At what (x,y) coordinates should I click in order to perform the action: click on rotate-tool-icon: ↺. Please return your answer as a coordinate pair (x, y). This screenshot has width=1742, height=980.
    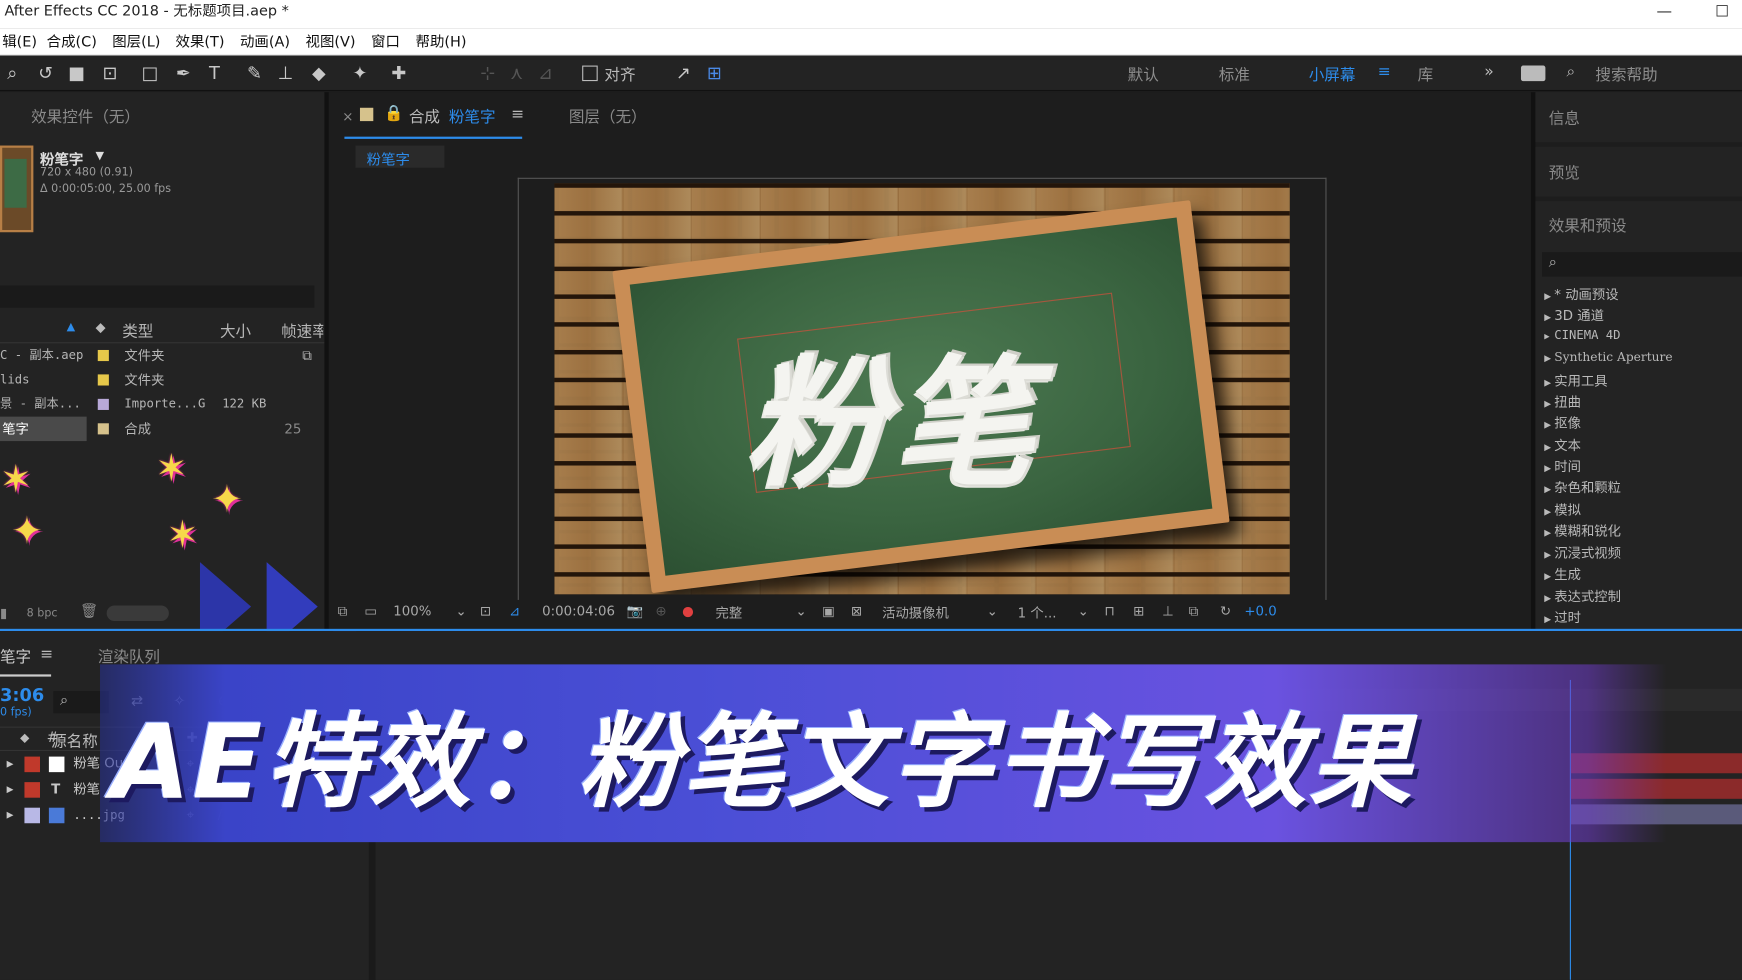
    Looking at the image, I should click on (45, 73).